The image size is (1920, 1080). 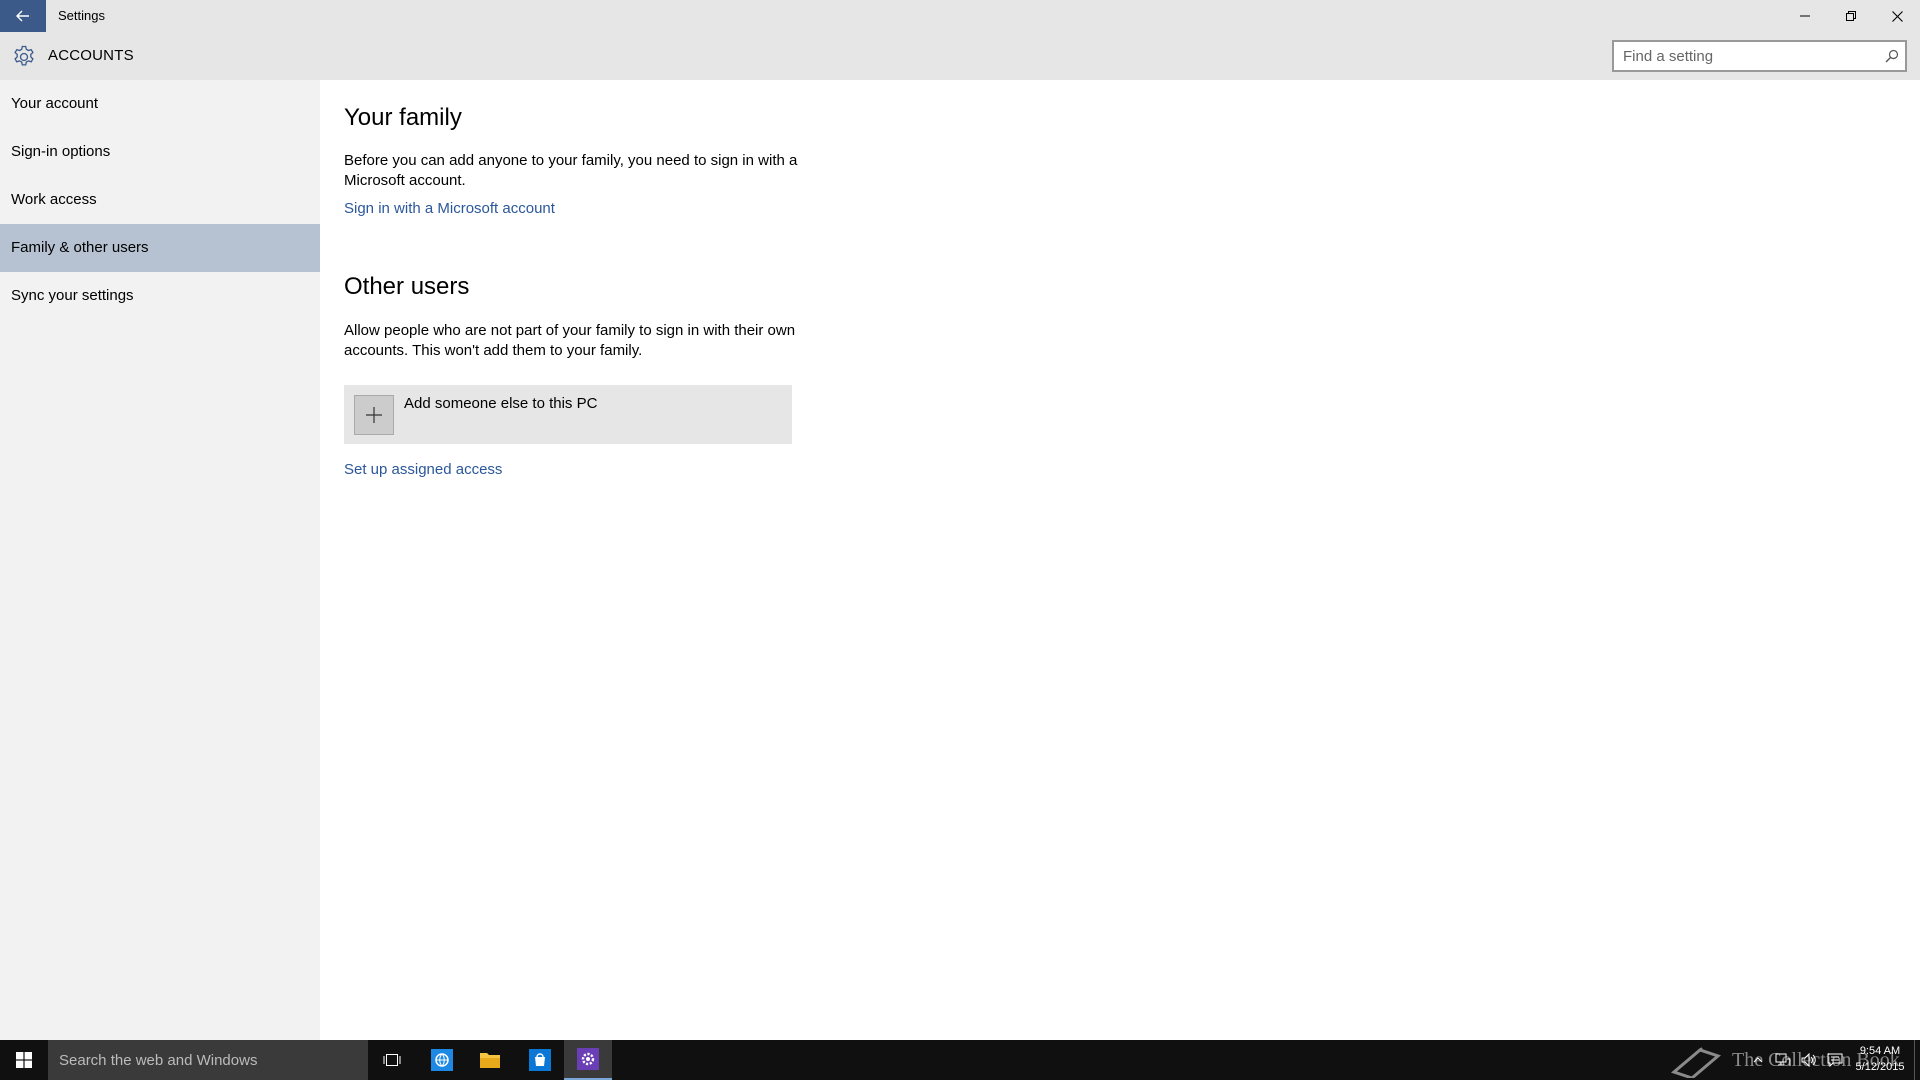 I want to click on taskbar-search-input, so click(x=203, y=1060).